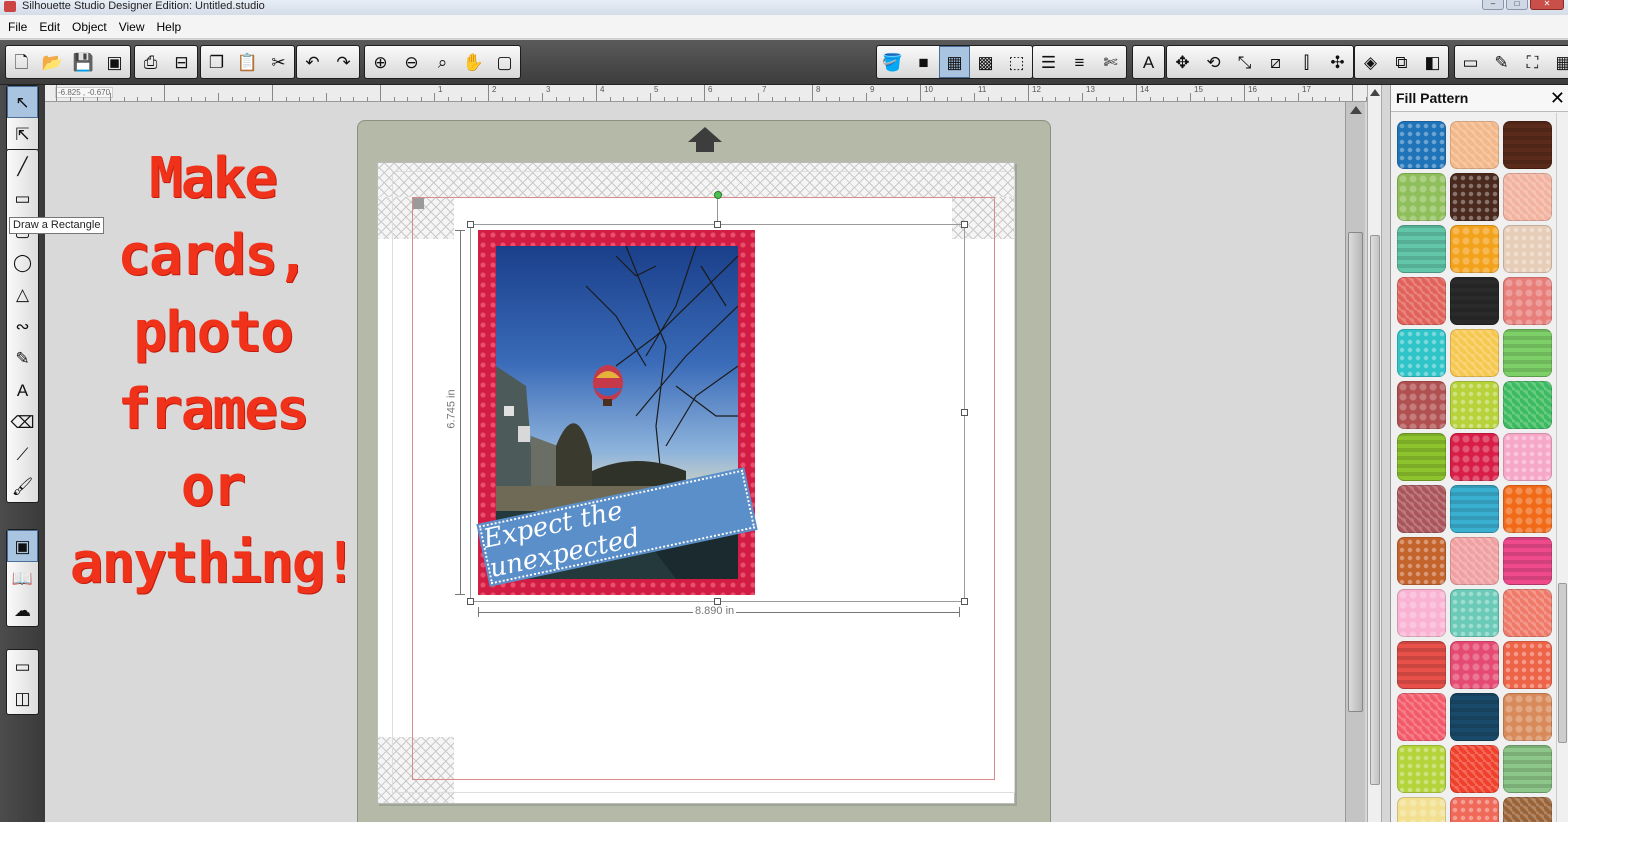 The height and width of the screenshot is (863, 1646). What do you see at coordinates (22, 262) in the screenshot?
I see `draw-ellipse-tool: ◯` at bounding box center [22, 262].